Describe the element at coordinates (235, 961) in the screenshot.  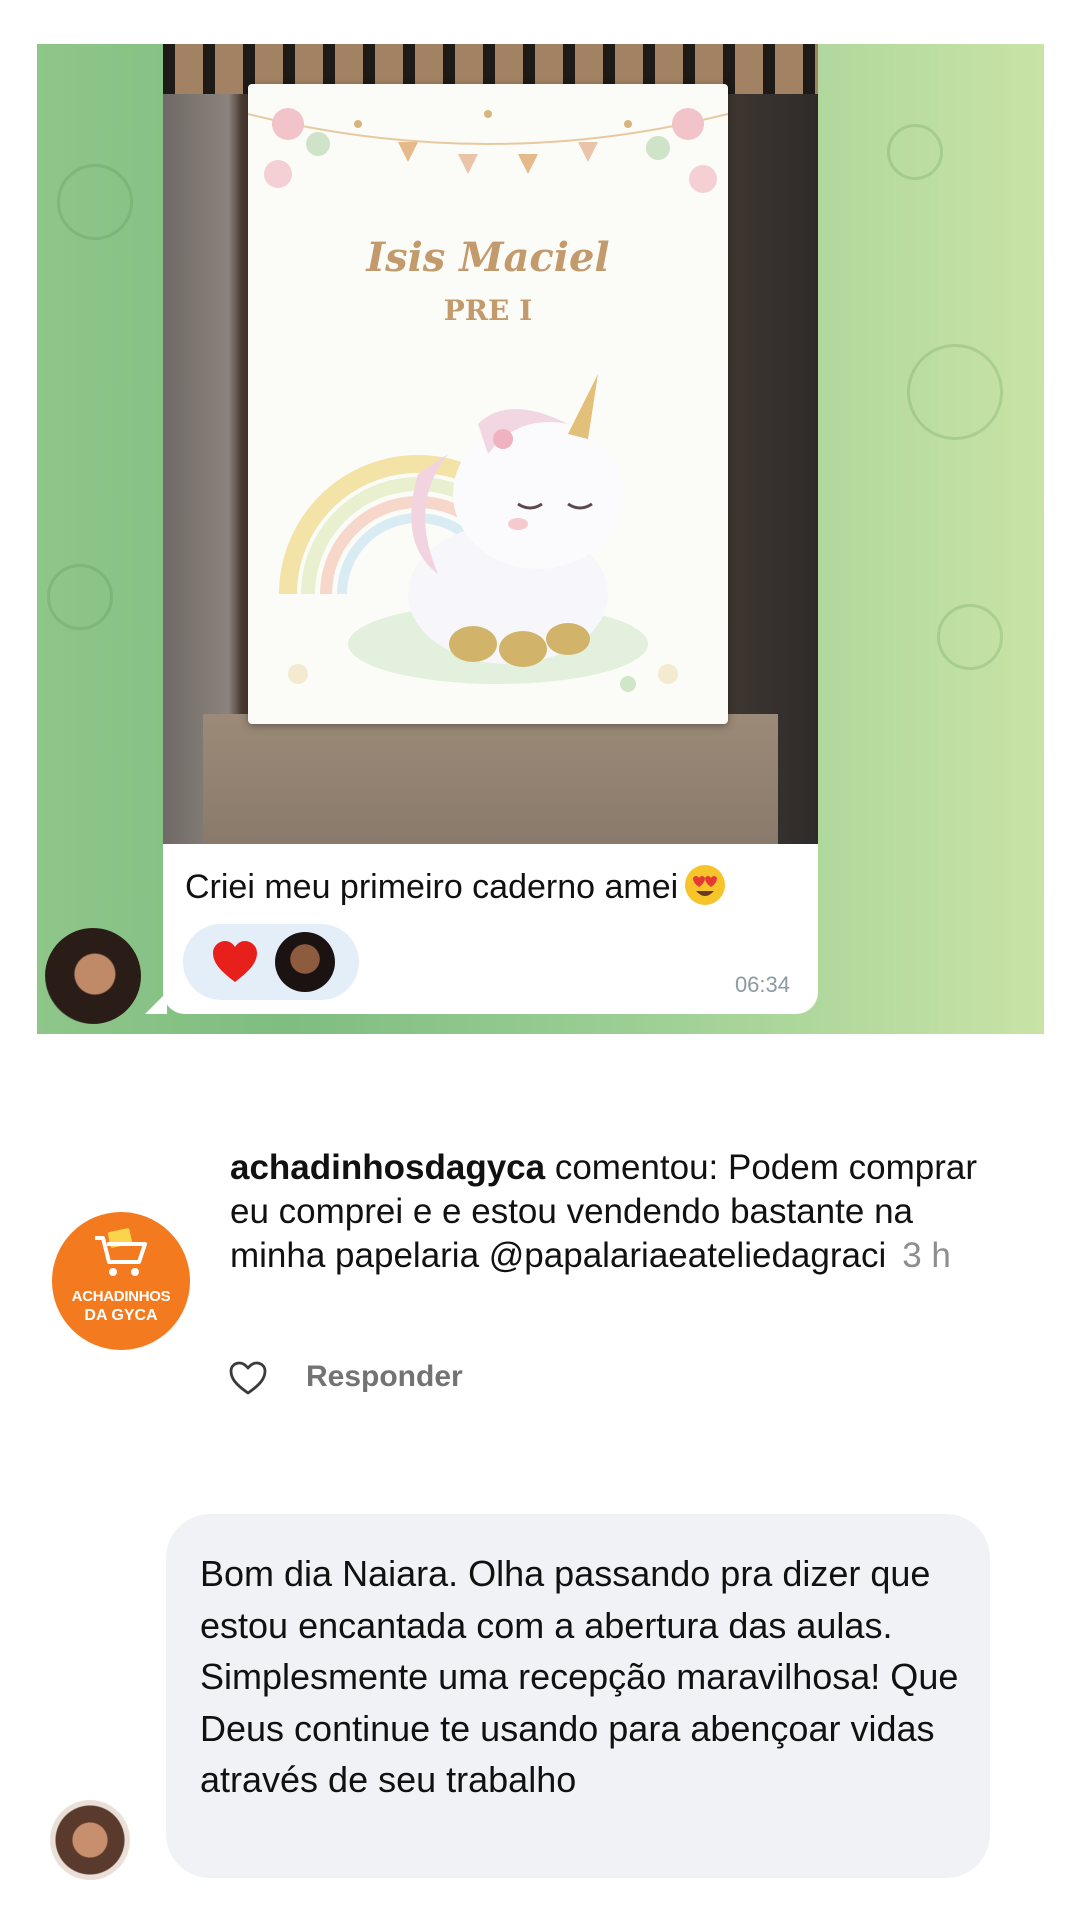
I see `heart-emoji-icon` at that location.